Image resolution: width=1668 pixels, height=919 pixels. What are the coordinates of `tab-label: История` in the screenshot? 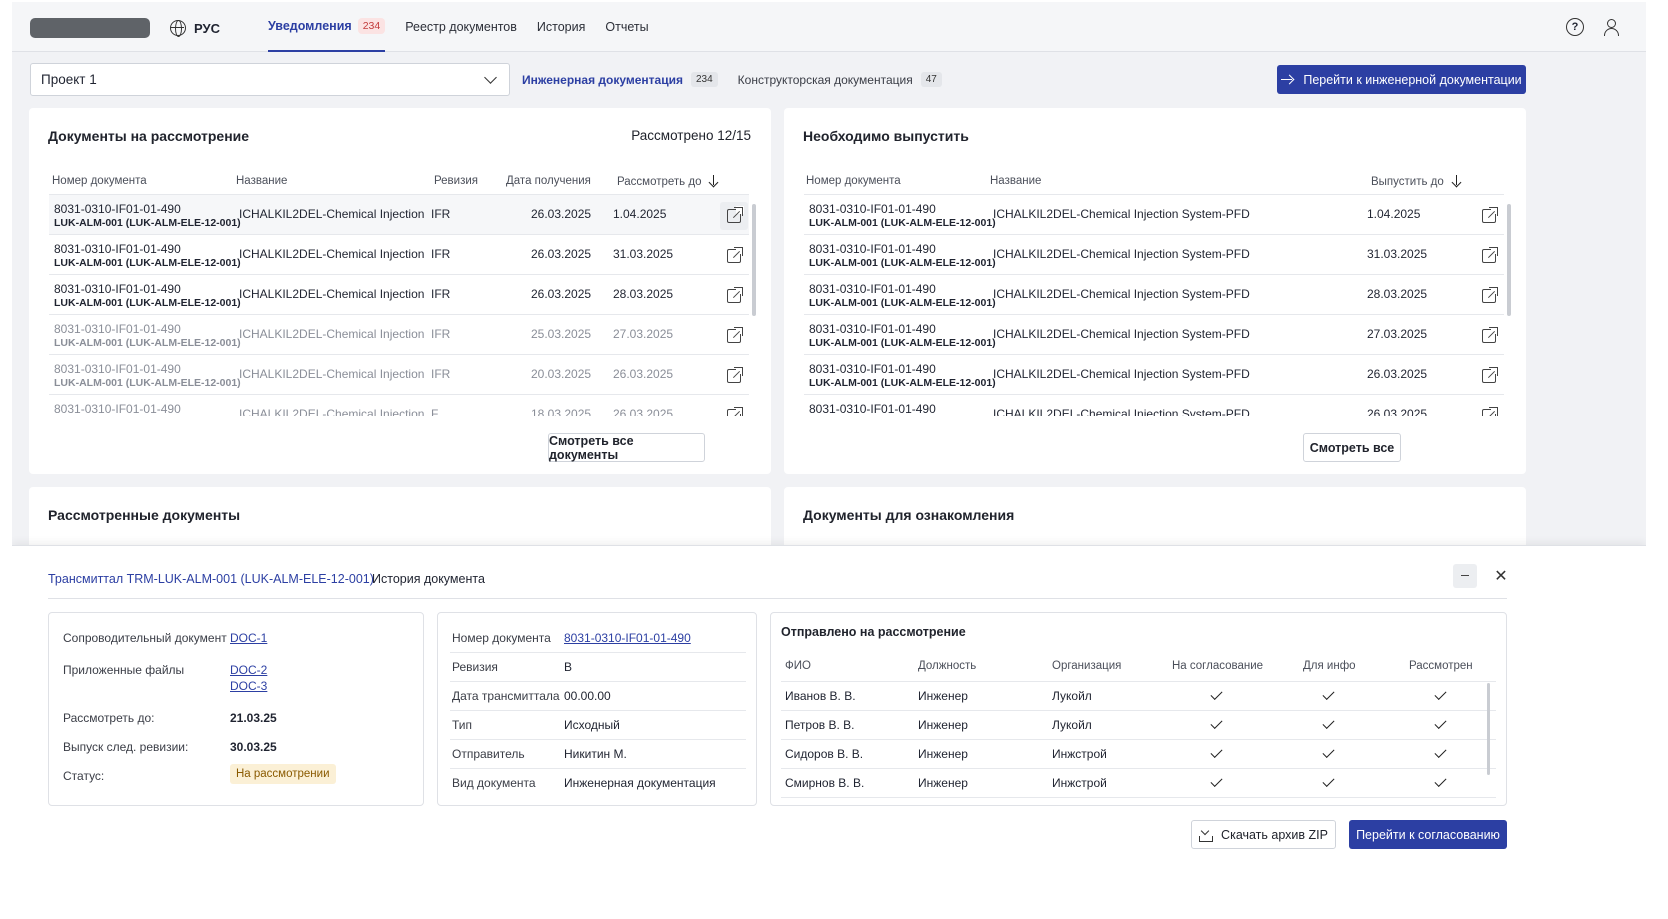 It's located at (561, 27).